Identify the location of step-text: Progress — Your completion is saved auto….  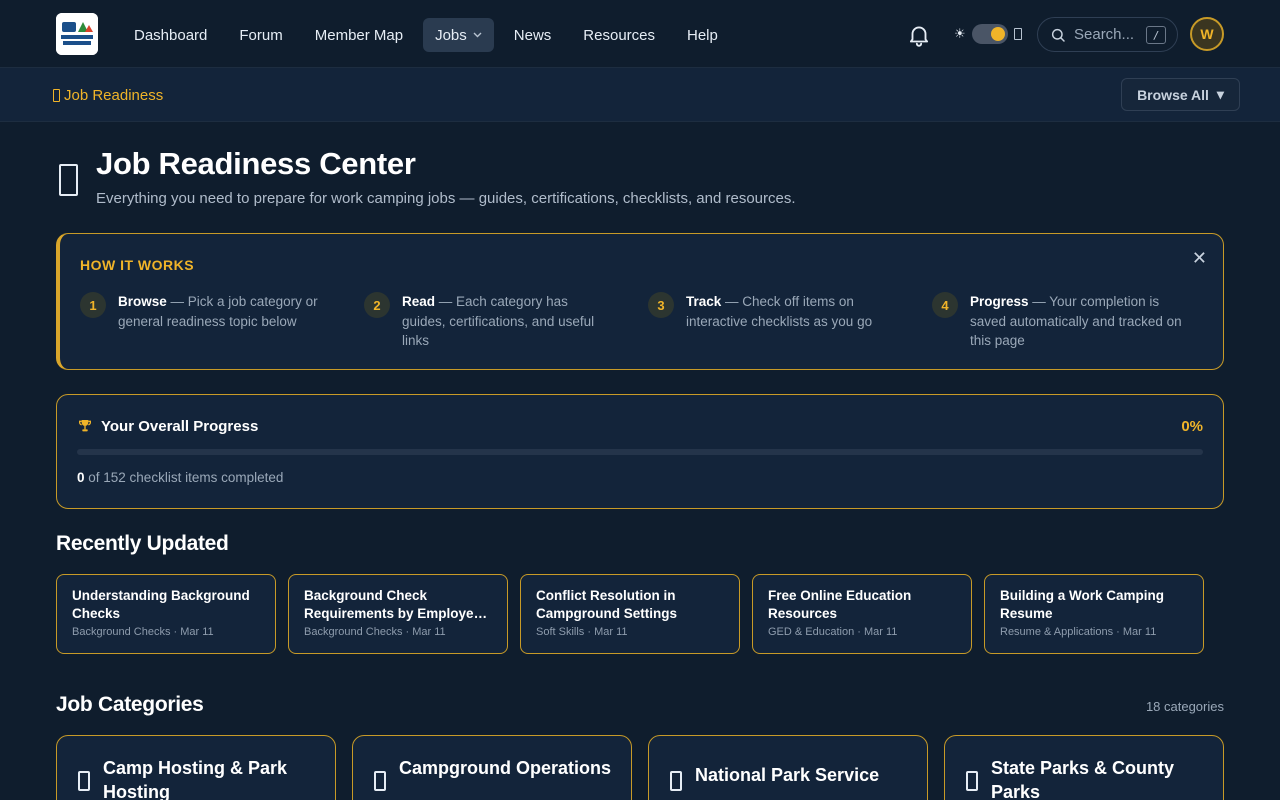
(1076, 321).